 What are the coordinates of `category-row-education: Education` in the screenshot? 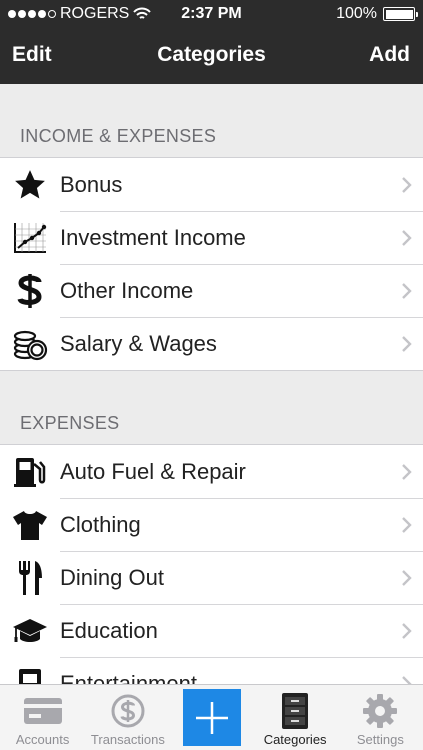 It's located at (211, 630).